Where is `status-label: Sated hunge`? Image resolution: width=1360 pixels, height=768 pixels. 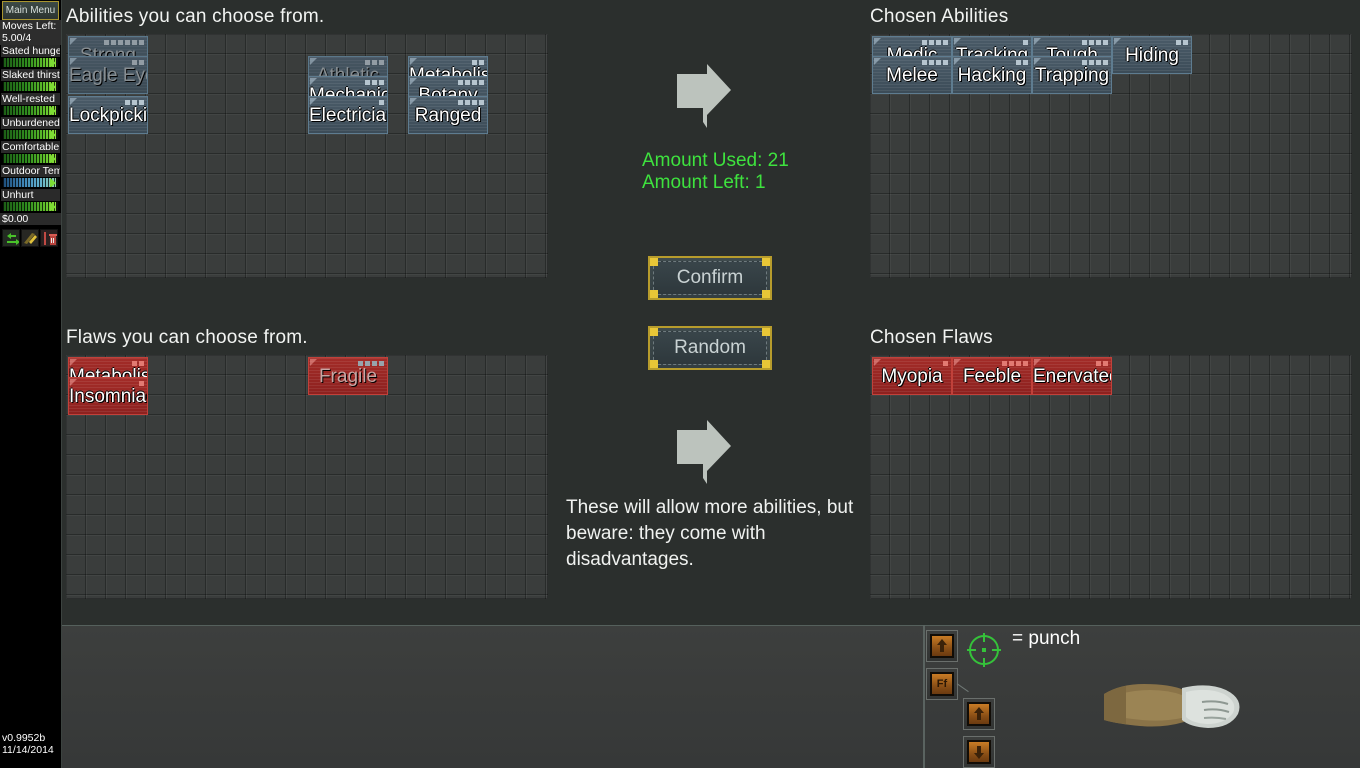
status-label: Sated hunge is located at coordinates (30, 51).